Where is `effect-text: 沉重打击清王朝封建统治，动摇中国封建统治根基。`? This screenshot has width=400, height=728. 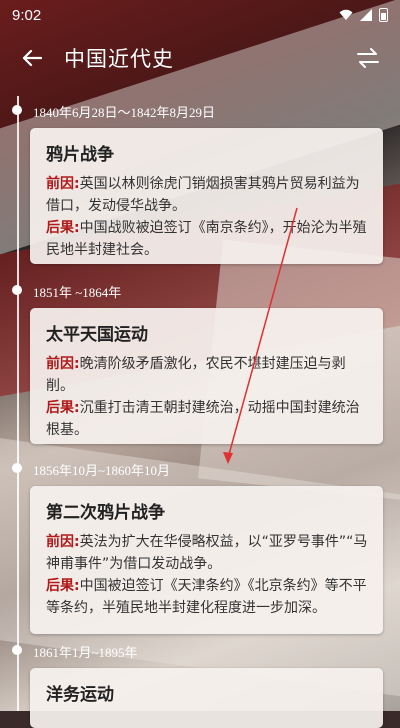 effect-text: 沉重打击清王朝封建统治，动摇中国封建统治根基。 is located at coordinates (203, 419).